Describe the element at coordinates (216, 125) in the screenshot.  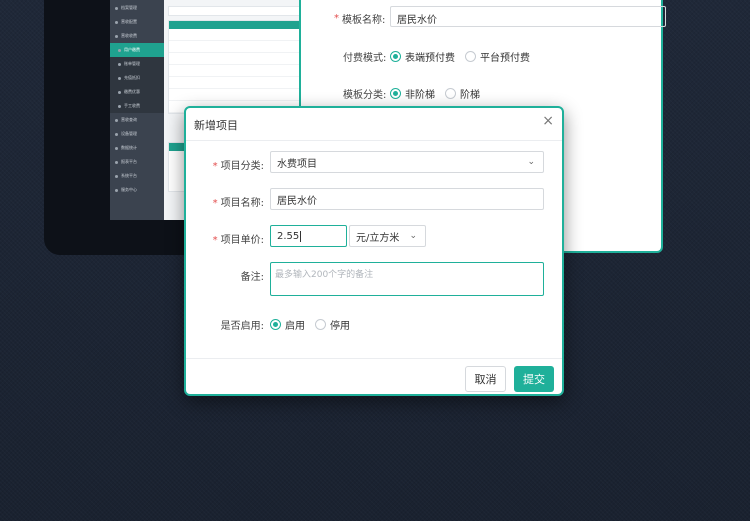
I see `dialog-title: 新增项目` at that location.